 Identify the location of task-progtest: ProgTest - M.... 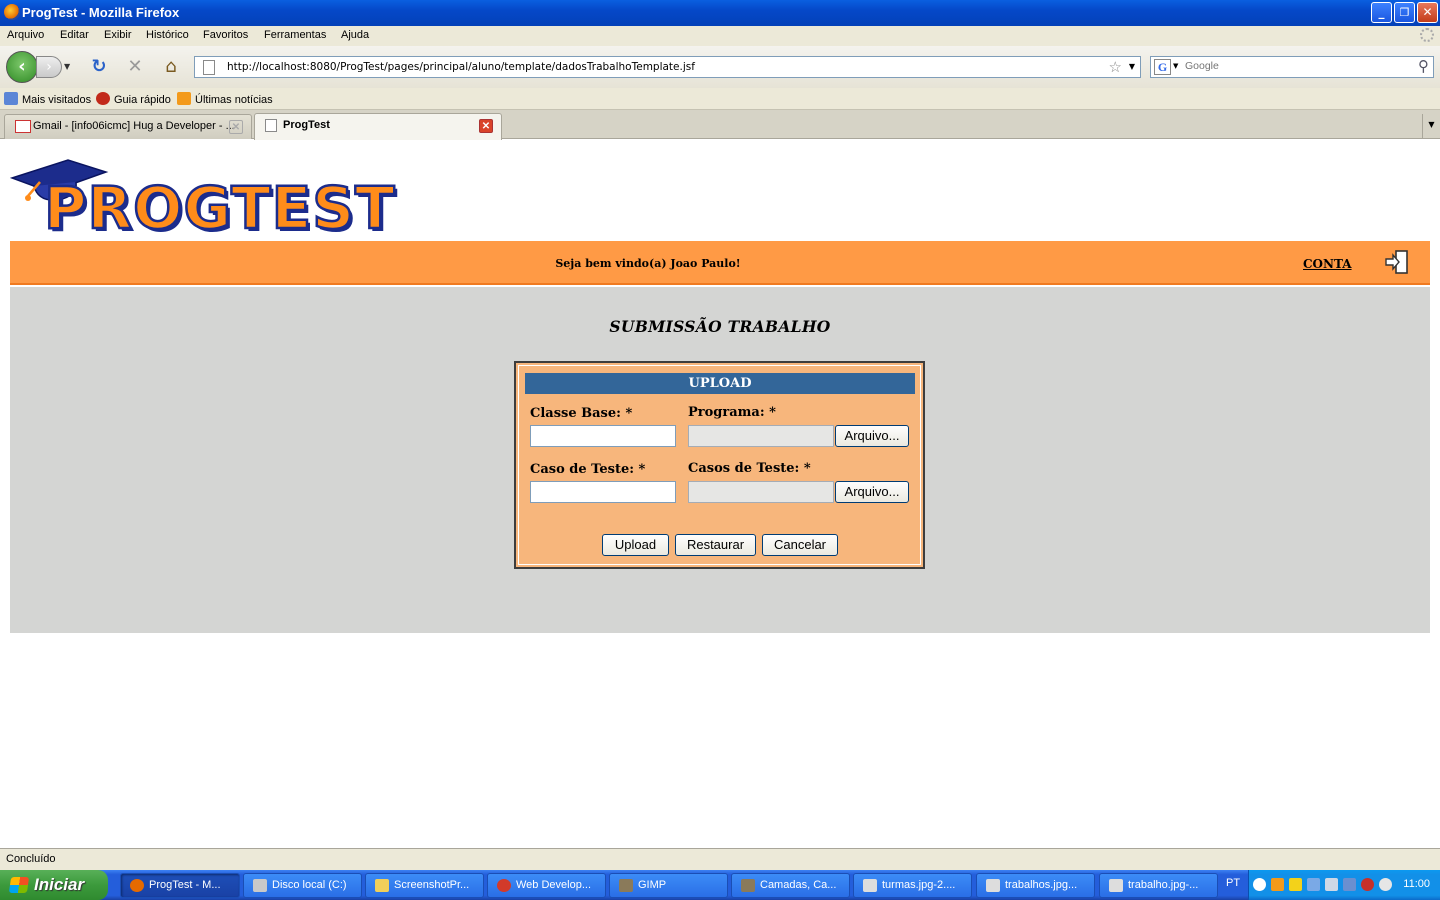
(180, 885).